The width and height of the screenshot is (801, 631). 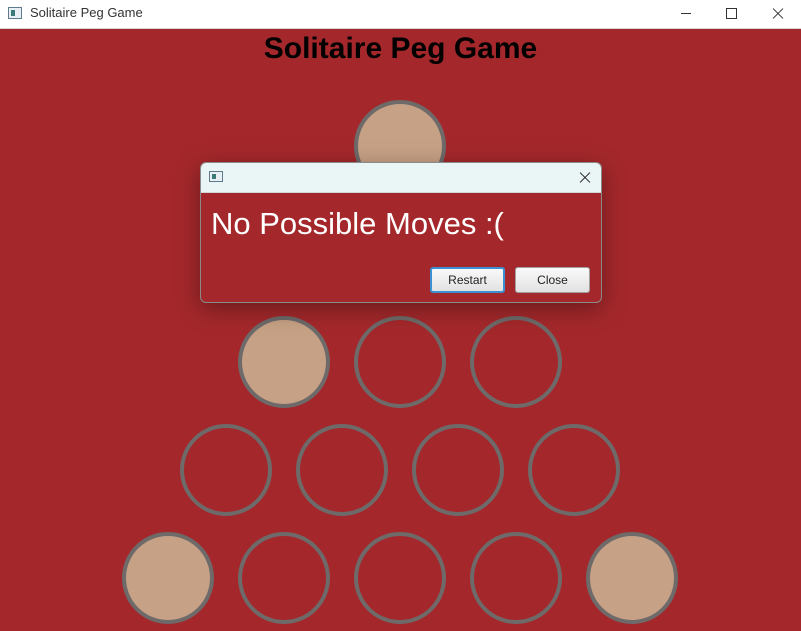 What do you see at coordinates (357, 223) in the screenshot?
I see `dialog-message: No Possible Moves :(` at bounding box center [357, 223].